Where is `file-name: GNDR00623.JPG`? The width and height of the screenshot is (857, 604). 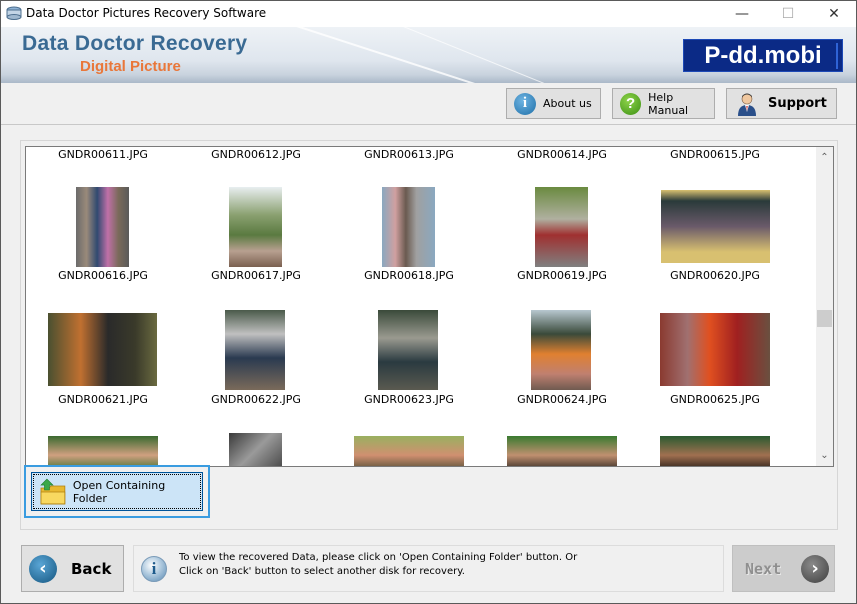 file-name: GNDR00623.JPG is located at coordinates (409, 399).